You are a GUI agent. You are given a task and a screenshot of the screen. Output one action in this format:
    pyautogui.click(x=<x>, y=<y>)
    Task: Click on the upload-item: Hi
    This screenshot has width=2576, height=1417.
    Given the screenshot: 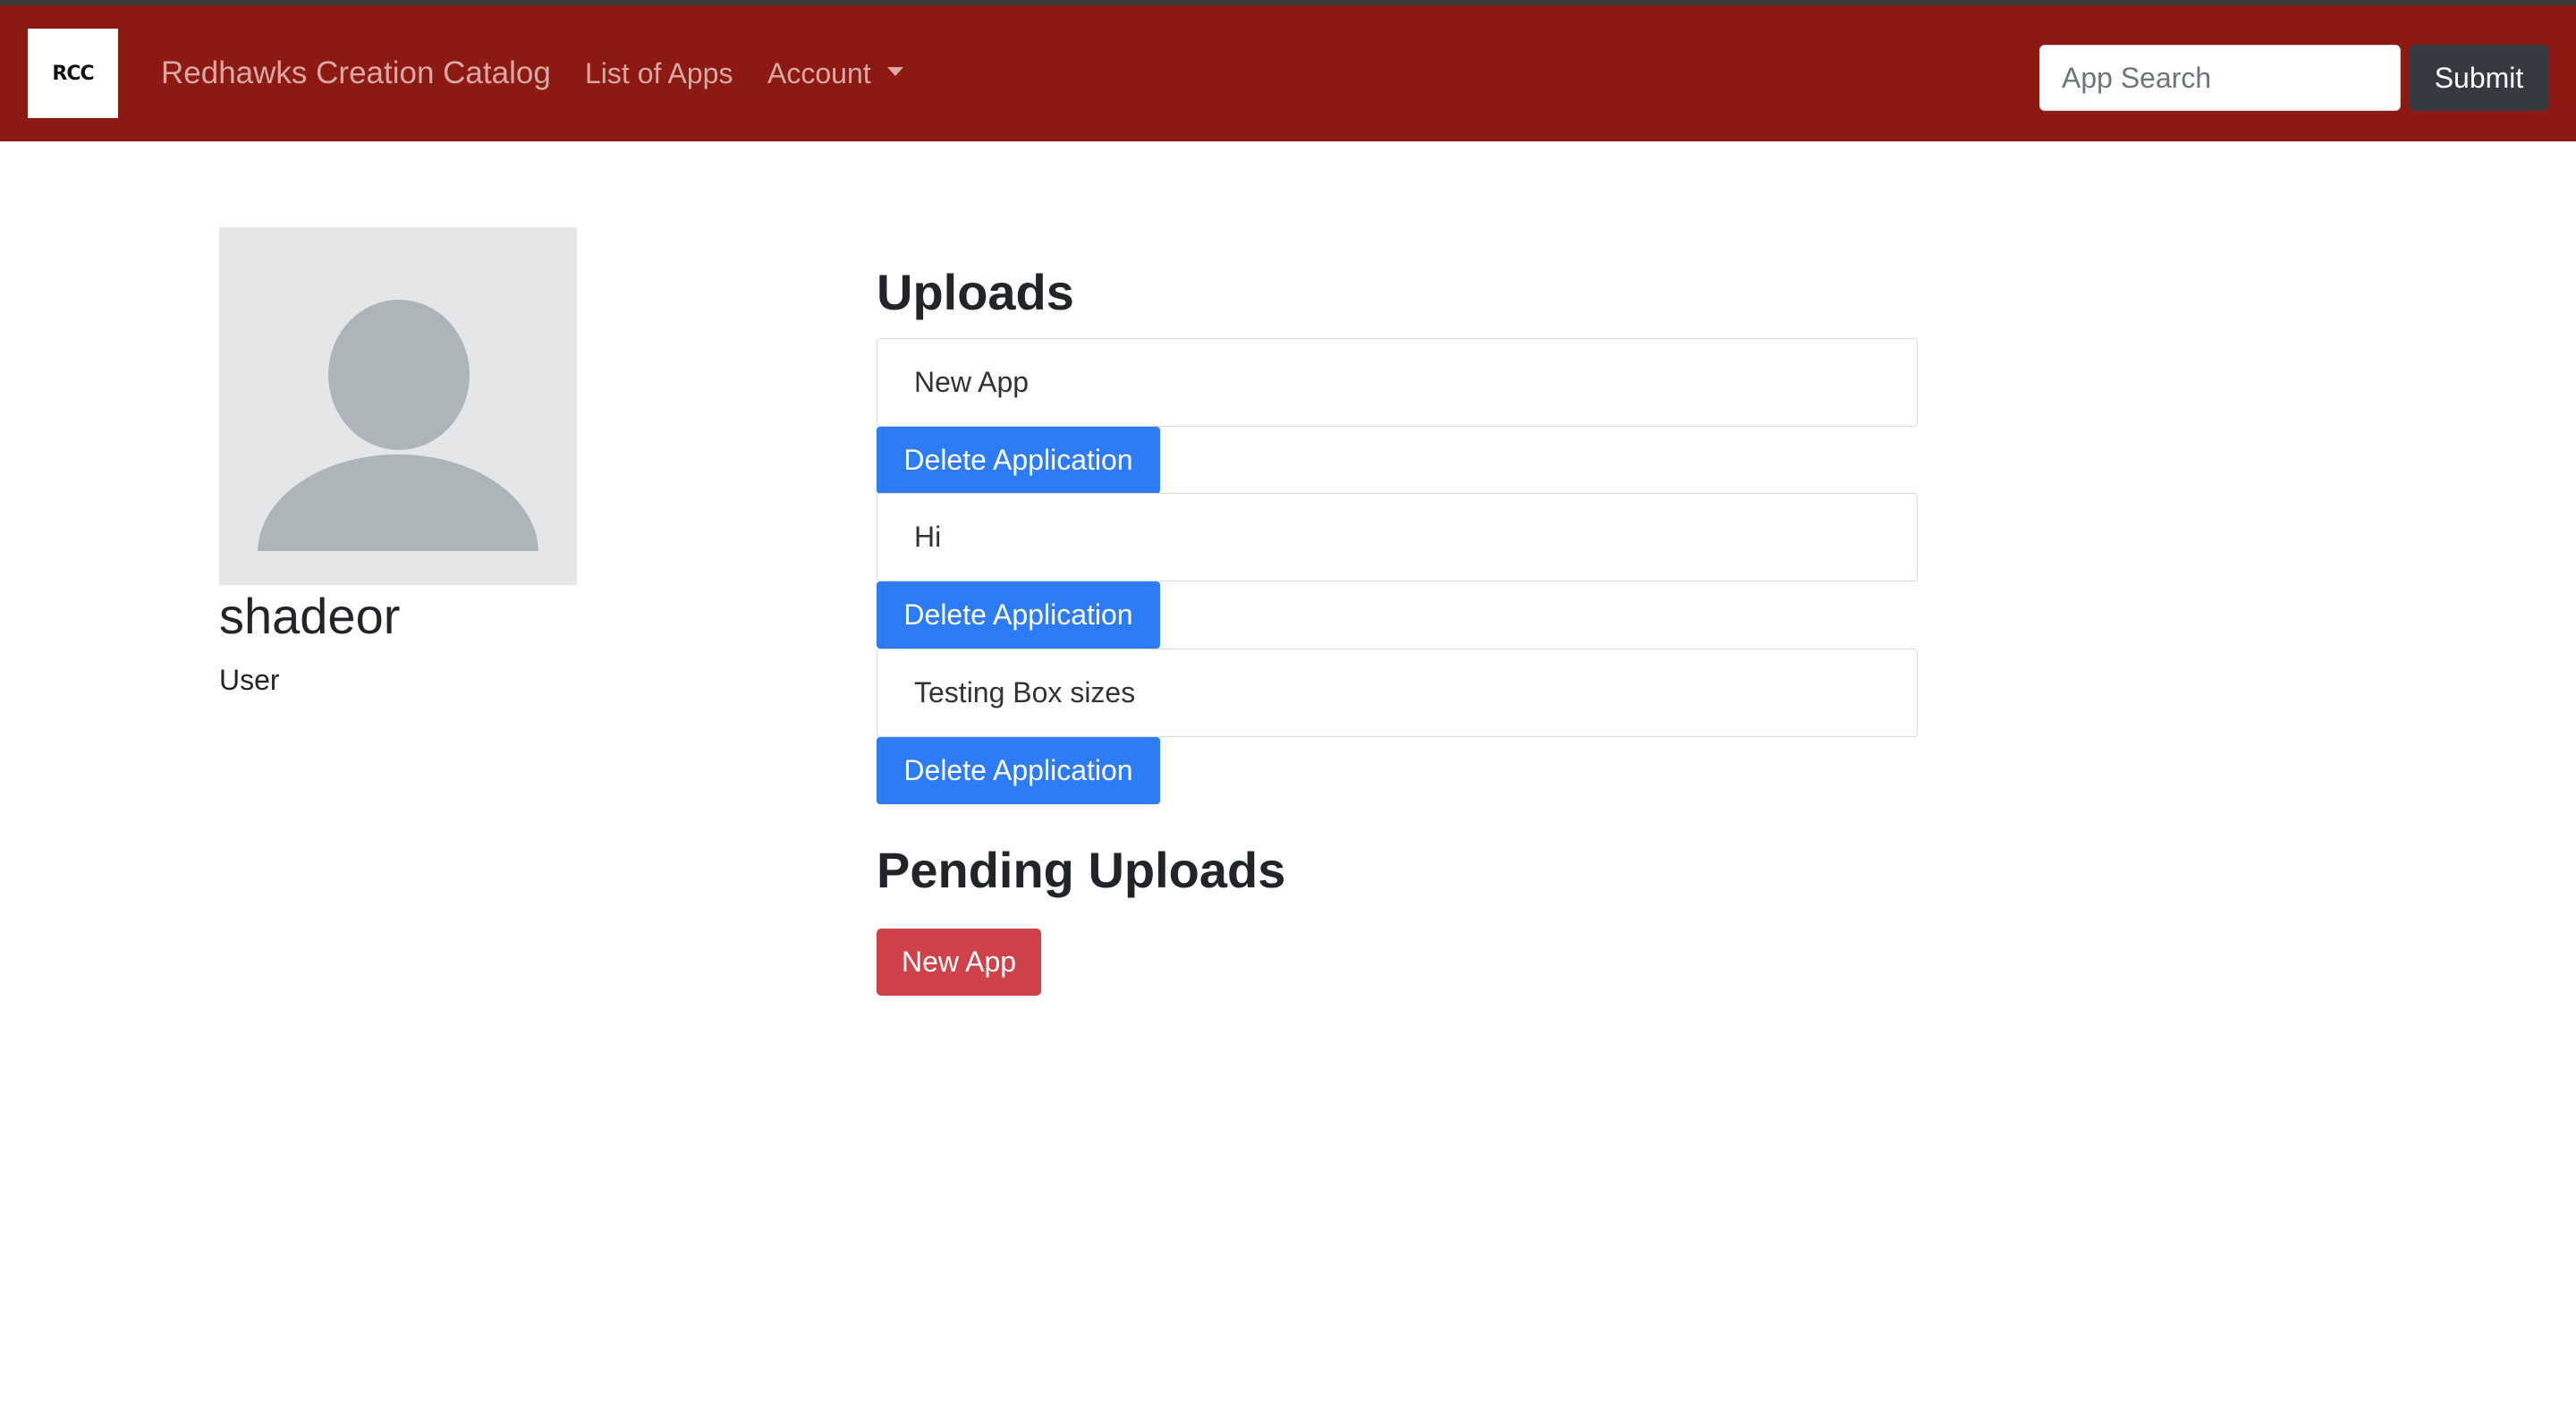 What is the action you would take?
    pyautogui.click(x=1397, y=537)
    